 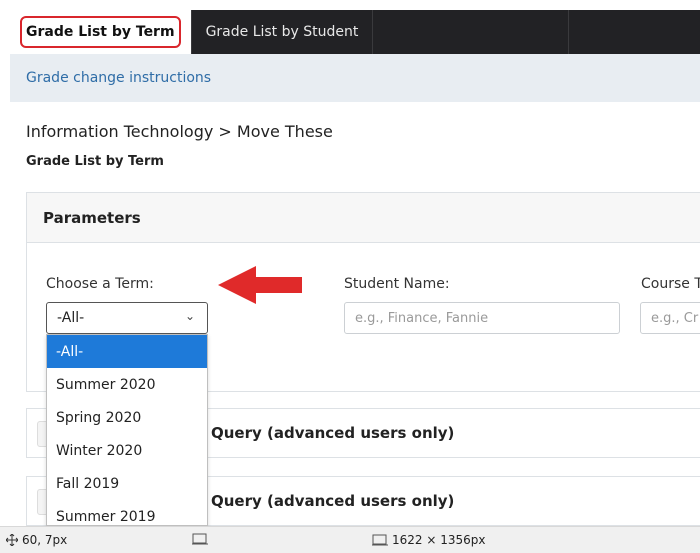 What do you see at coordinates (189, 316) in the screenshot?
I see `chevron-down-icon: ⌄` at bounding box center [189, 316].